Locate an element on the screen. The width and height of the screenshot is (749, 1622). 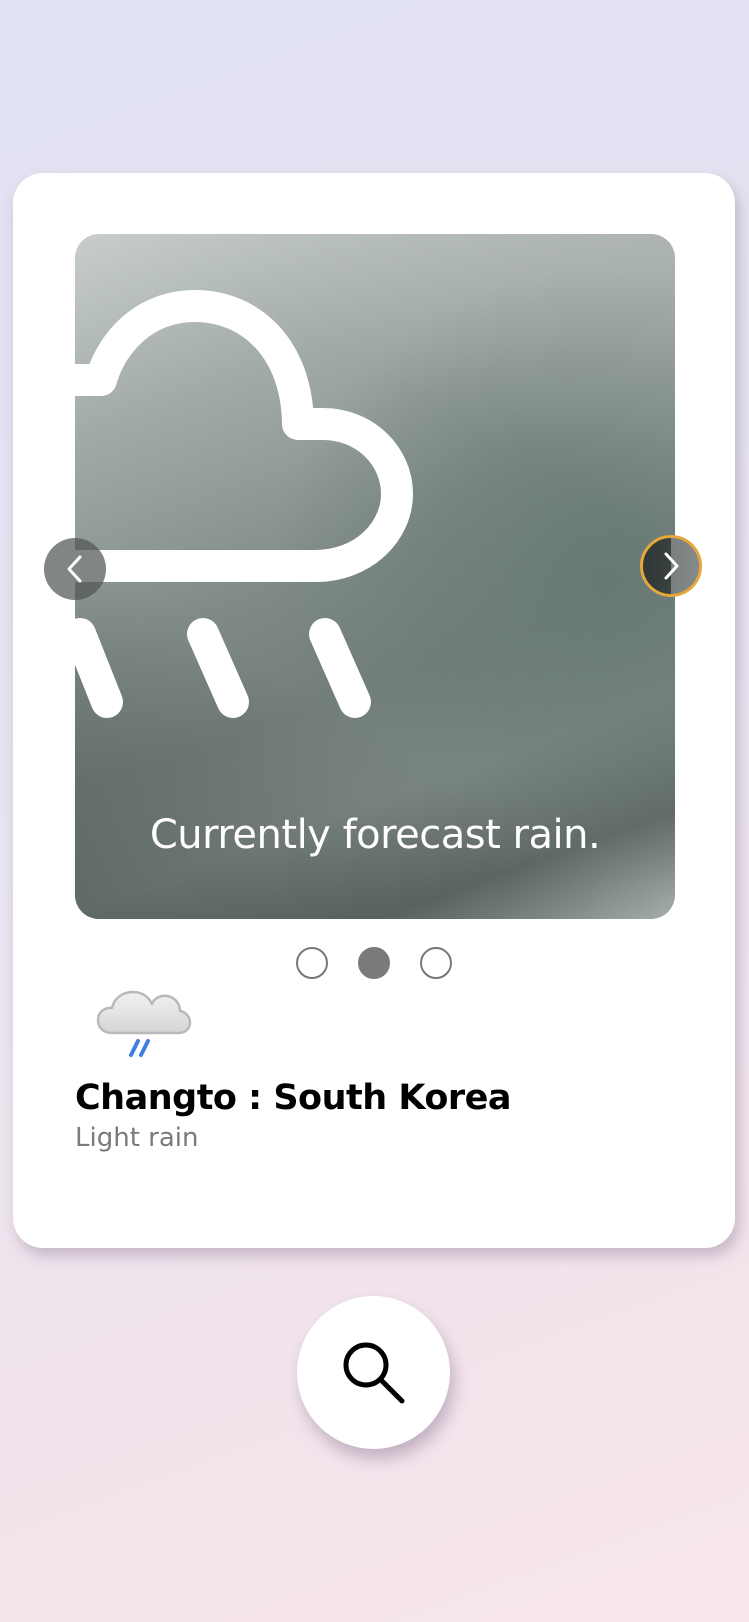
chevron-right-icon is located at coordinates (671, 566).